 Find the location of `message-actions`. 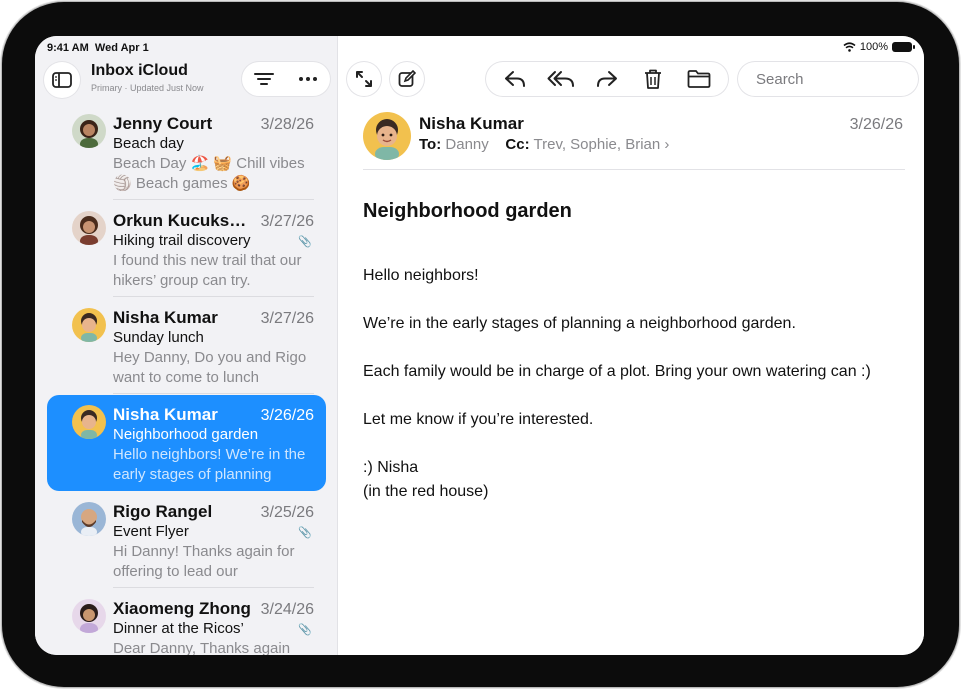

message-actions is located at coordinates (607, 79).